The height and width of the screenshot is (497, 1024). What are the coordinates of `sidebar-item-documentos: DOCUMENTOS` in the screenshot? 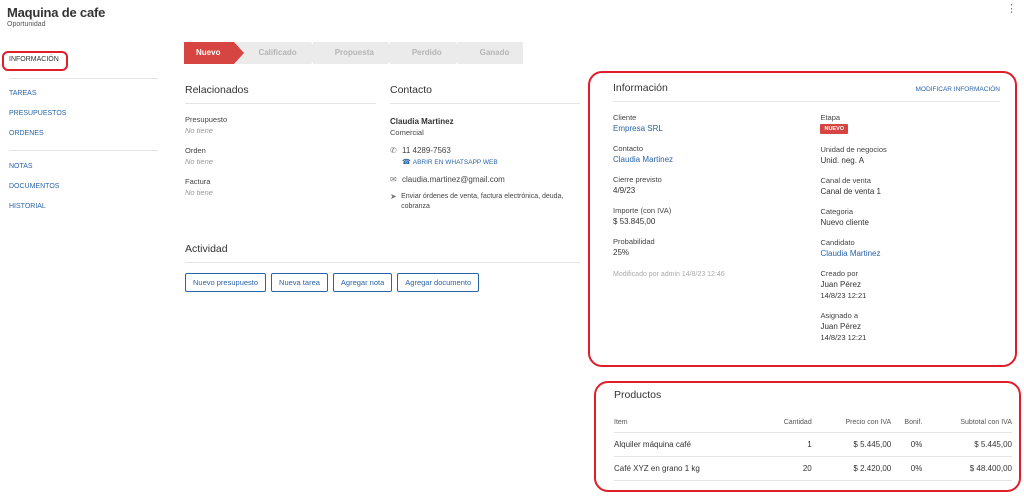 It's located at (80, 187).